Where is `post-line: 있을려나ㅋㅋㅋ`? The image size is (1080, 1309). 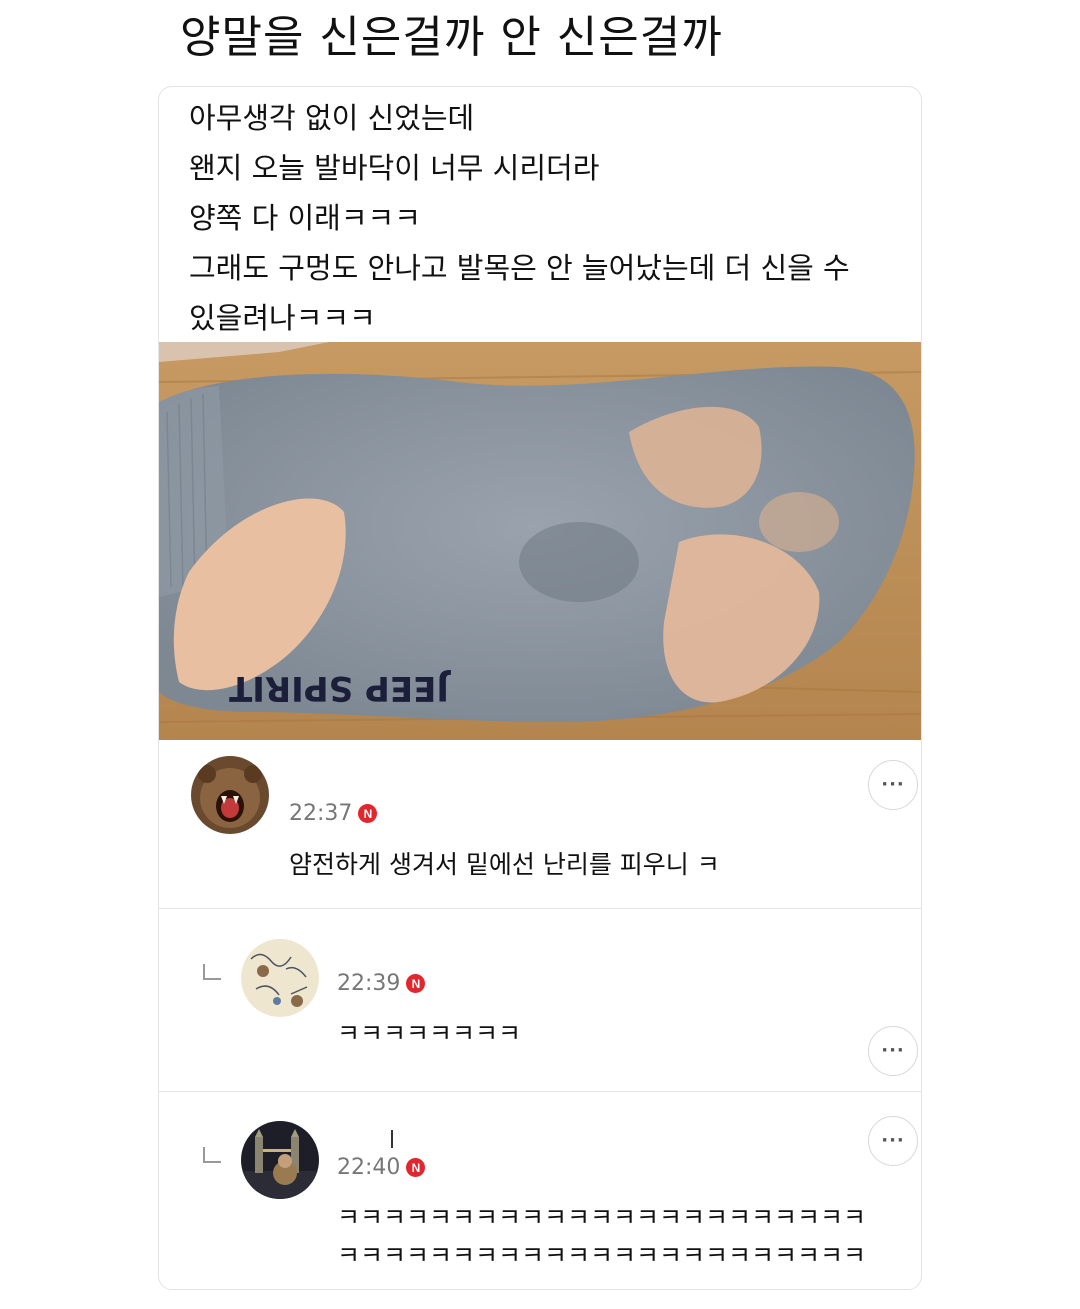 post-line: 있을려나ㅋㅋㅋ is located at coordinates (282, 318).